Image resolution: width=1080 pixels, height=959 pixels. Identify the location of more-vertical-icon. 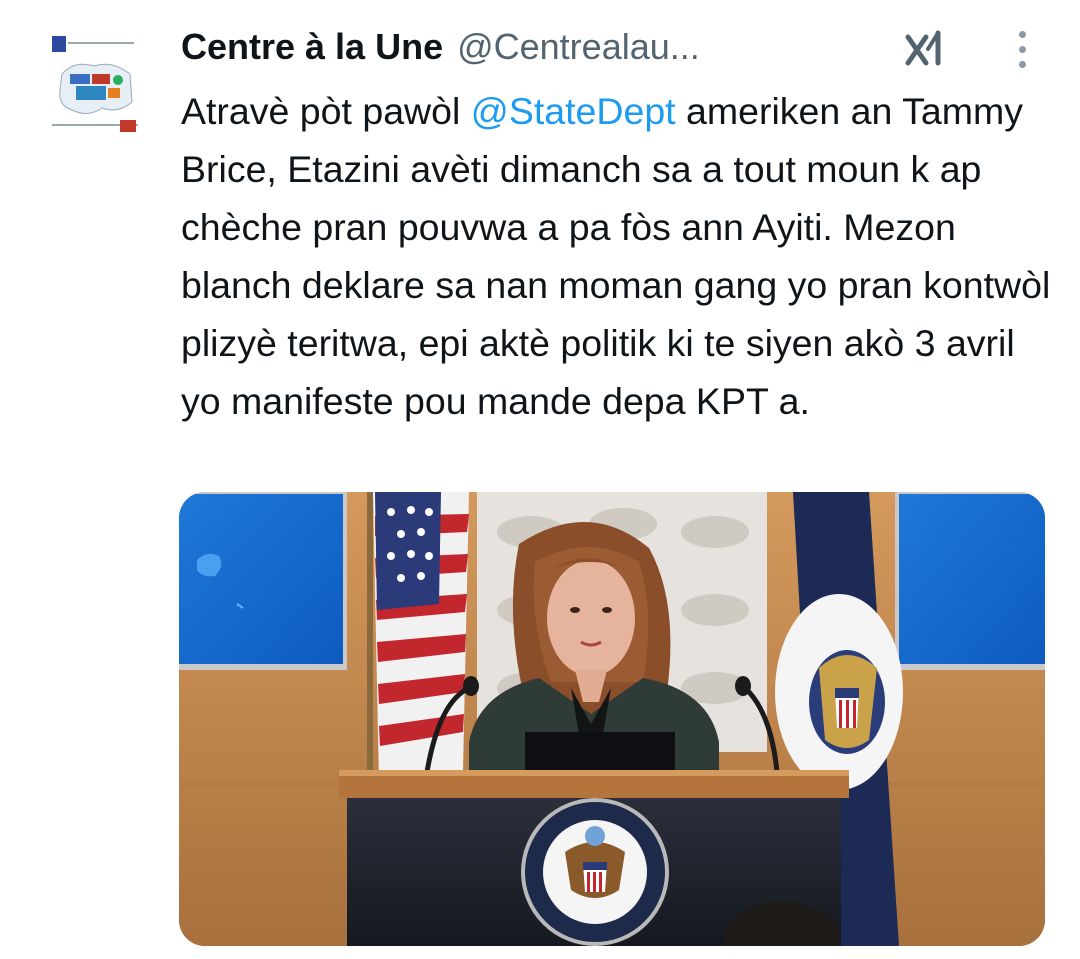
(1022, 34).